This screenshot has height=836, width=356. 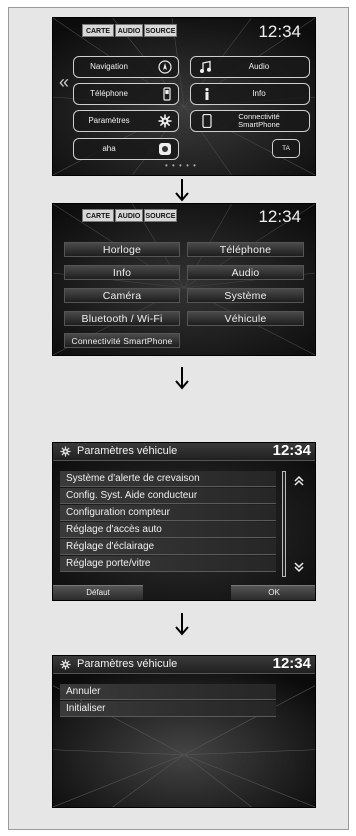 I want to click on info-button: Info, so click(x=250, y=94).